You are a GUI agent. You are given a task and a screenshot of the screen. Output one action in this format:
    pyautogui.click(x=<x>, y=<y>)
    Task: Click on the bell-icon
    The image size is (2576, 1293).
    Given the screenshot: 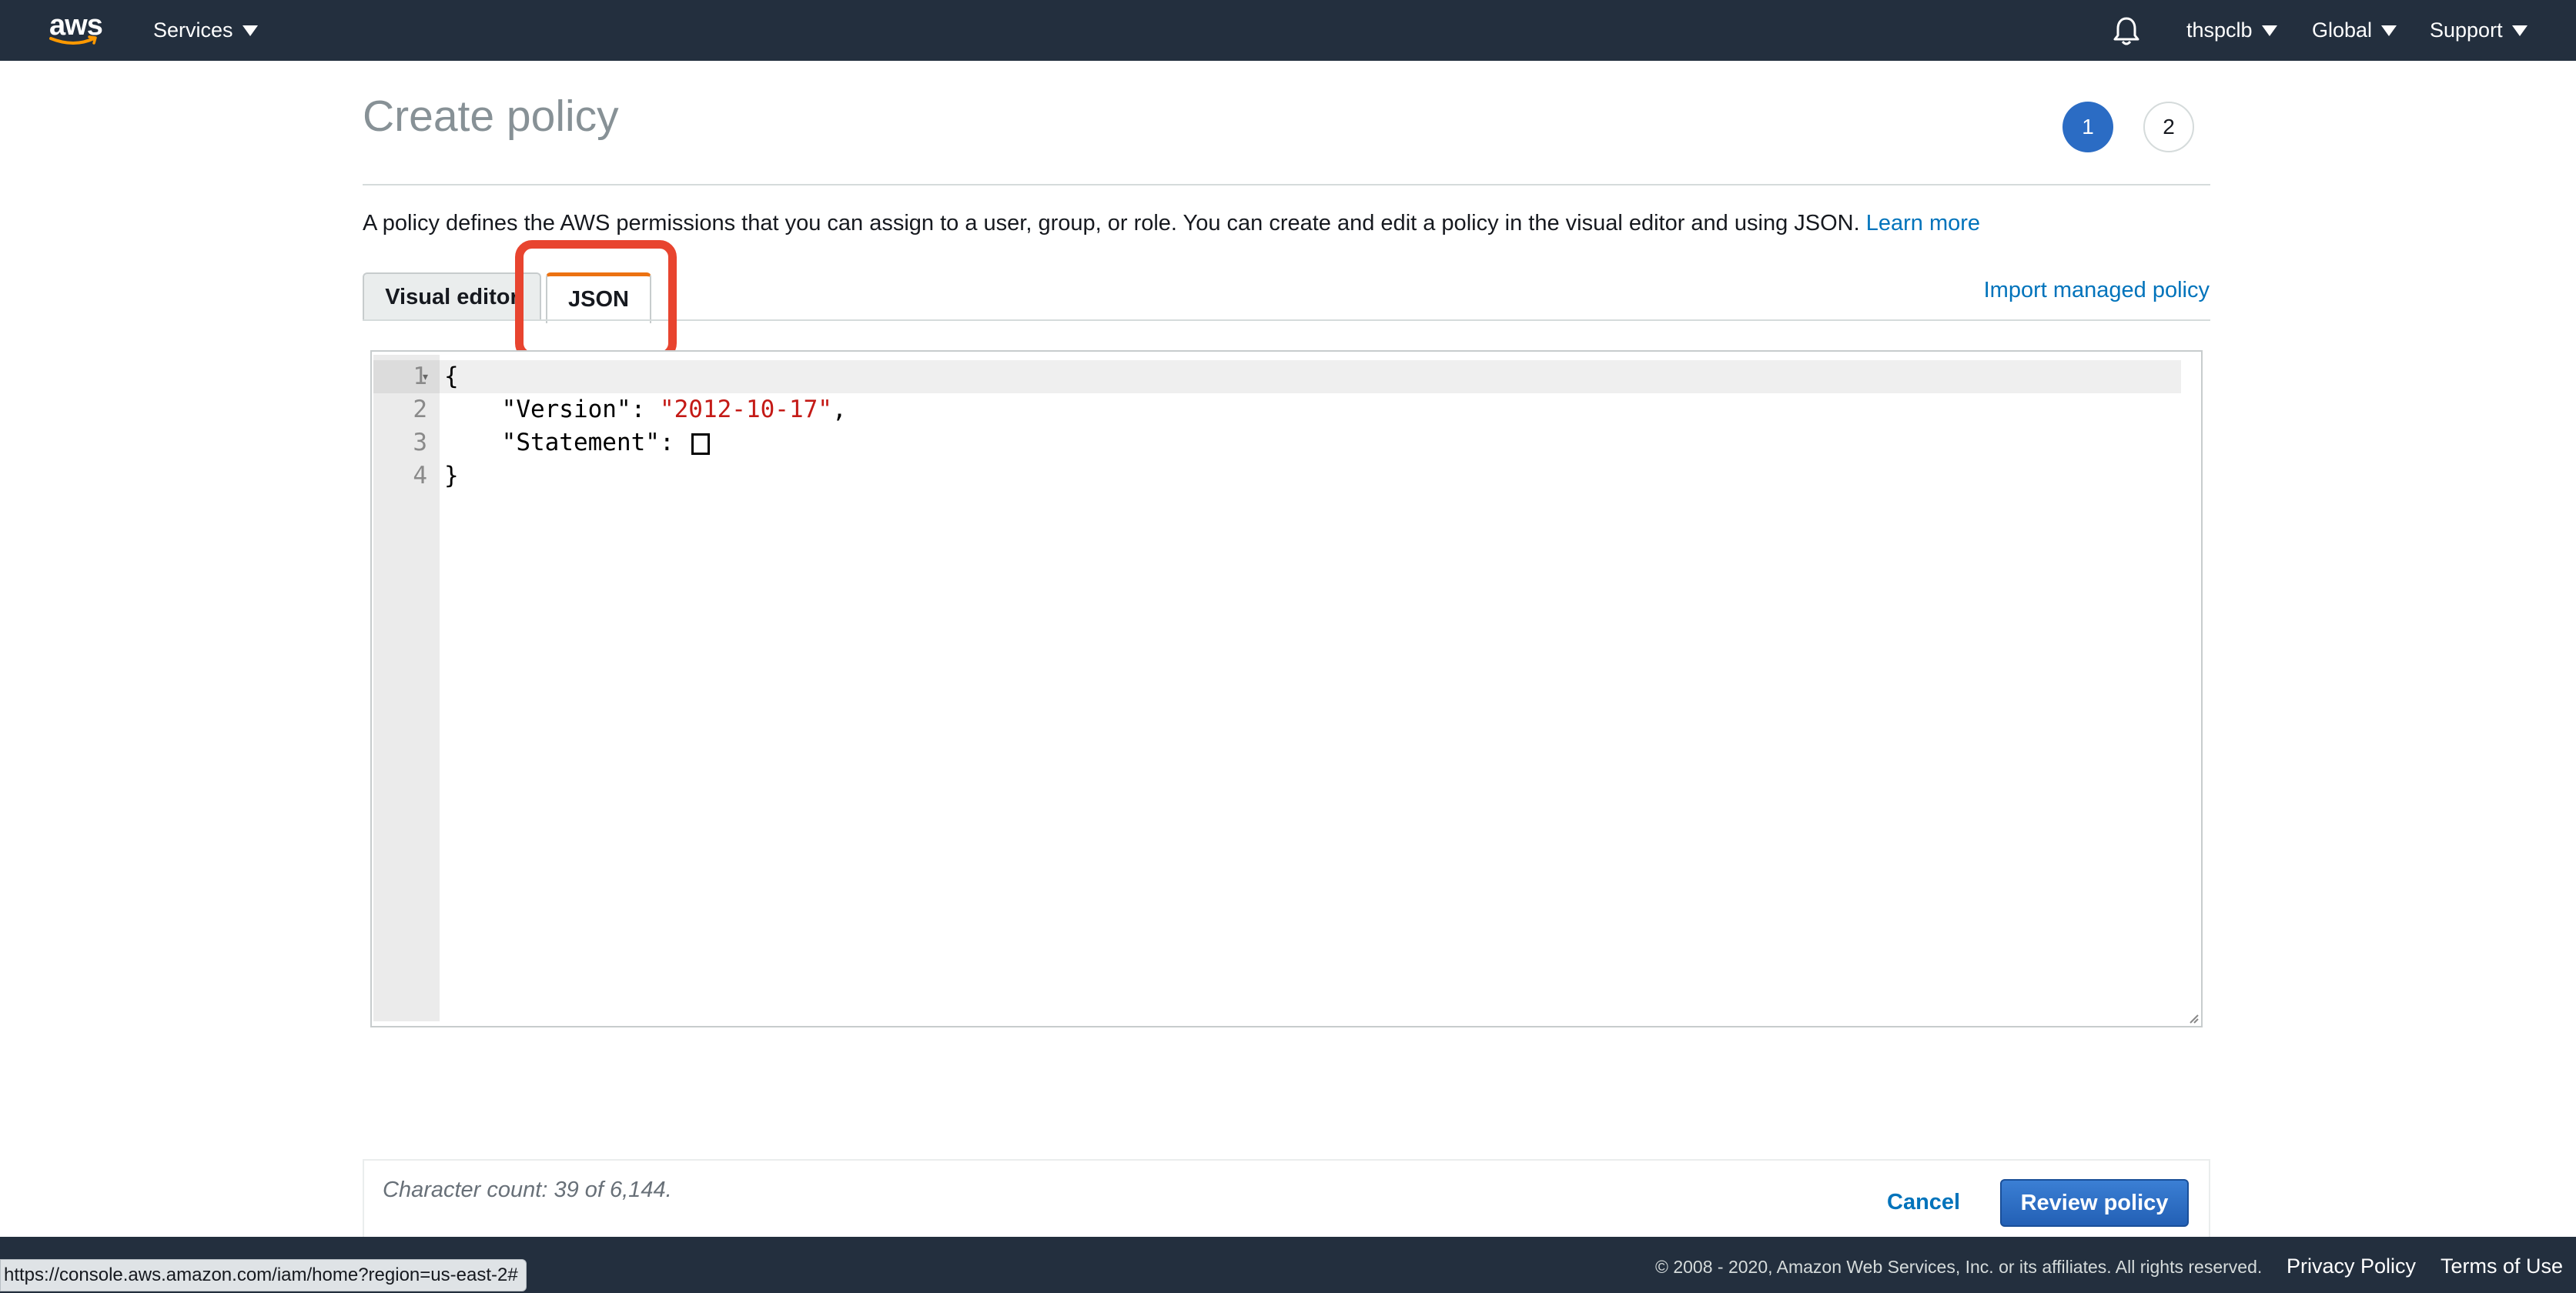 What is the action you would take?
    pyautogui.click(x=2126, y=31)
    